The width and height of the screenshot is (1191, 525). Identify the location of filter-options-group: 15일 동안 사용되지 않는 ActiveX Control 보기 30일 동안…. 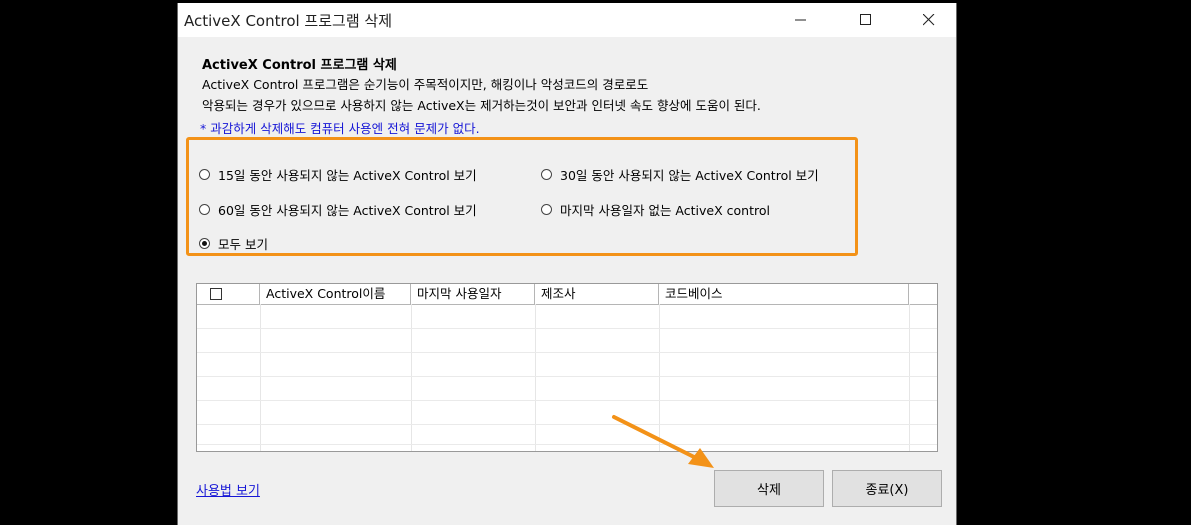
(522, 196).